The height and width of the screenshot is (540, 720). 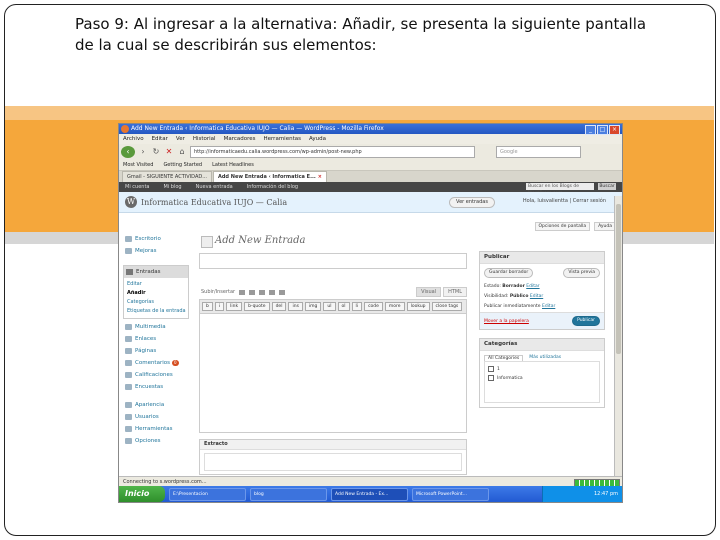 I want to click on quicktag-ul-button: ul, so click(x=329, y=306).